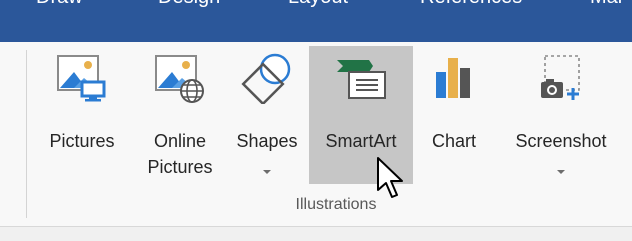 The height and width of the screenshot is (241, 632). What do you see at coordinates (316, 233) in the screenshot?
I see `ribbon-bottom-strip` at bounding box center [316, 233].